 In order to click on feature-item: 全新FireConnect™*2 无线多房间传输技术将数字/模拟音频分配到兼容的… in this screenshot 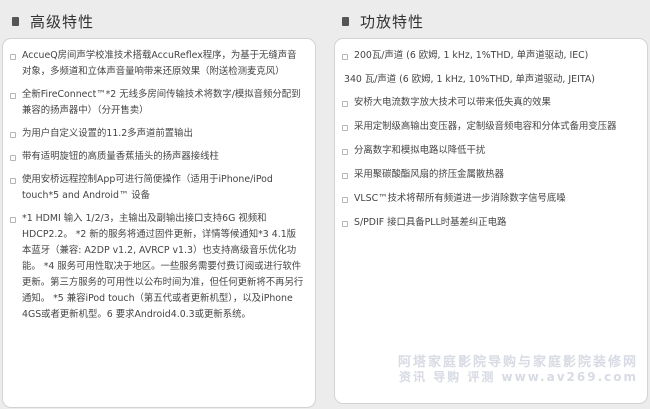, I will do `click(157, 103)`.